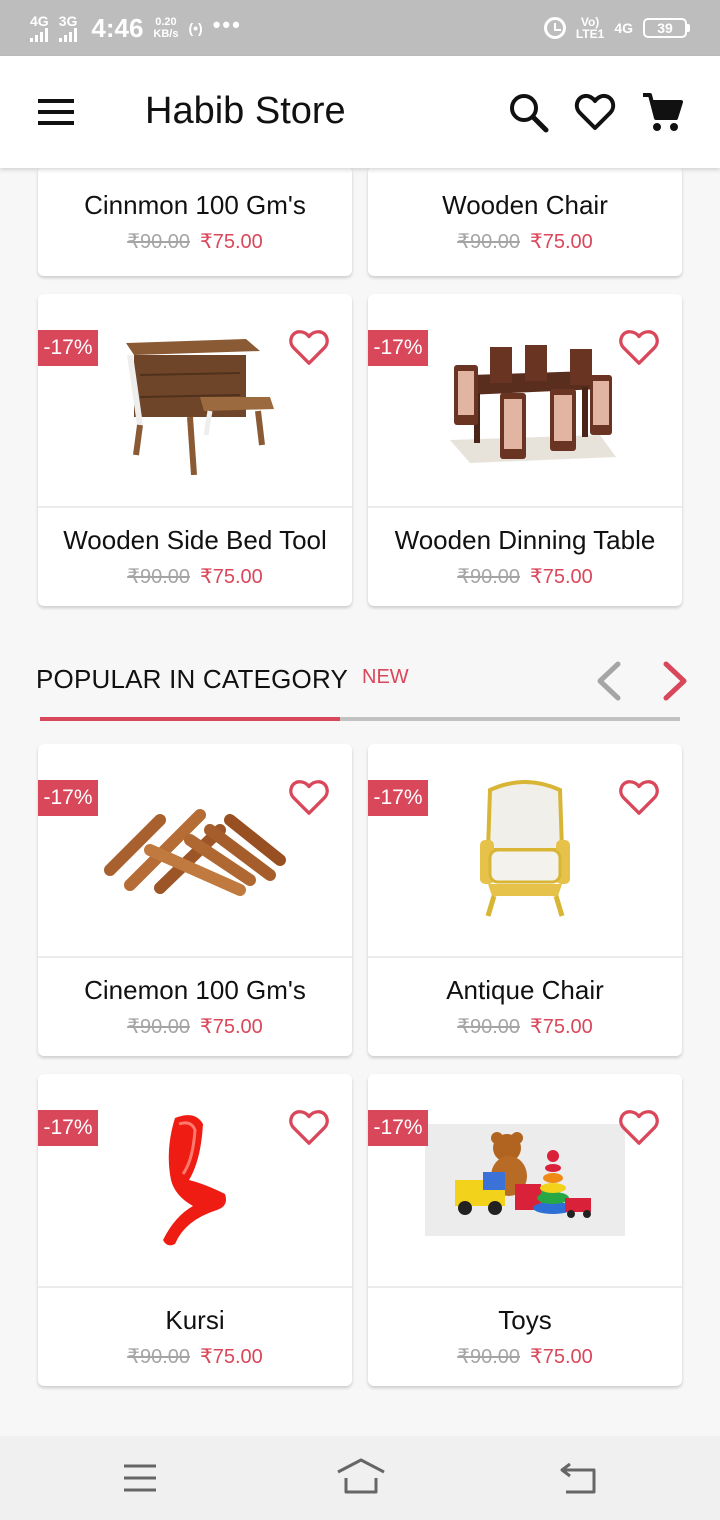  I want to click on search-icon, so click(528, 112).